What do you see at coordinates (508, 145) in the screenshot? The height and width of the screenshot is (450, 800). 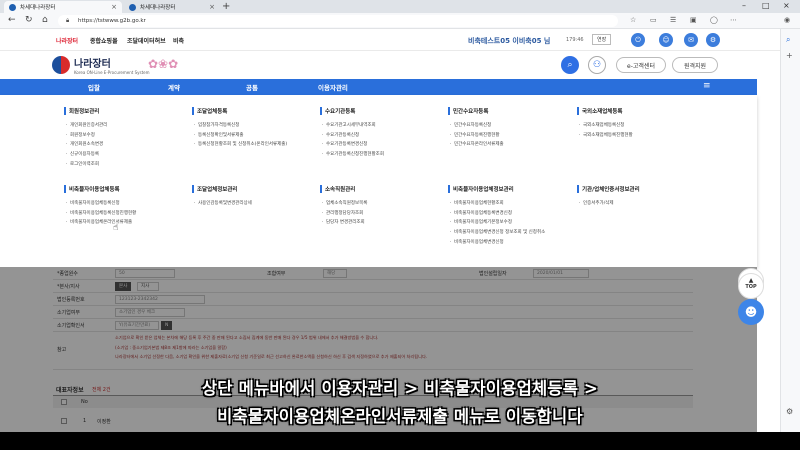 I see `menu-link: 민간수요자온라인서류제출` at bounding box center [508, 145].